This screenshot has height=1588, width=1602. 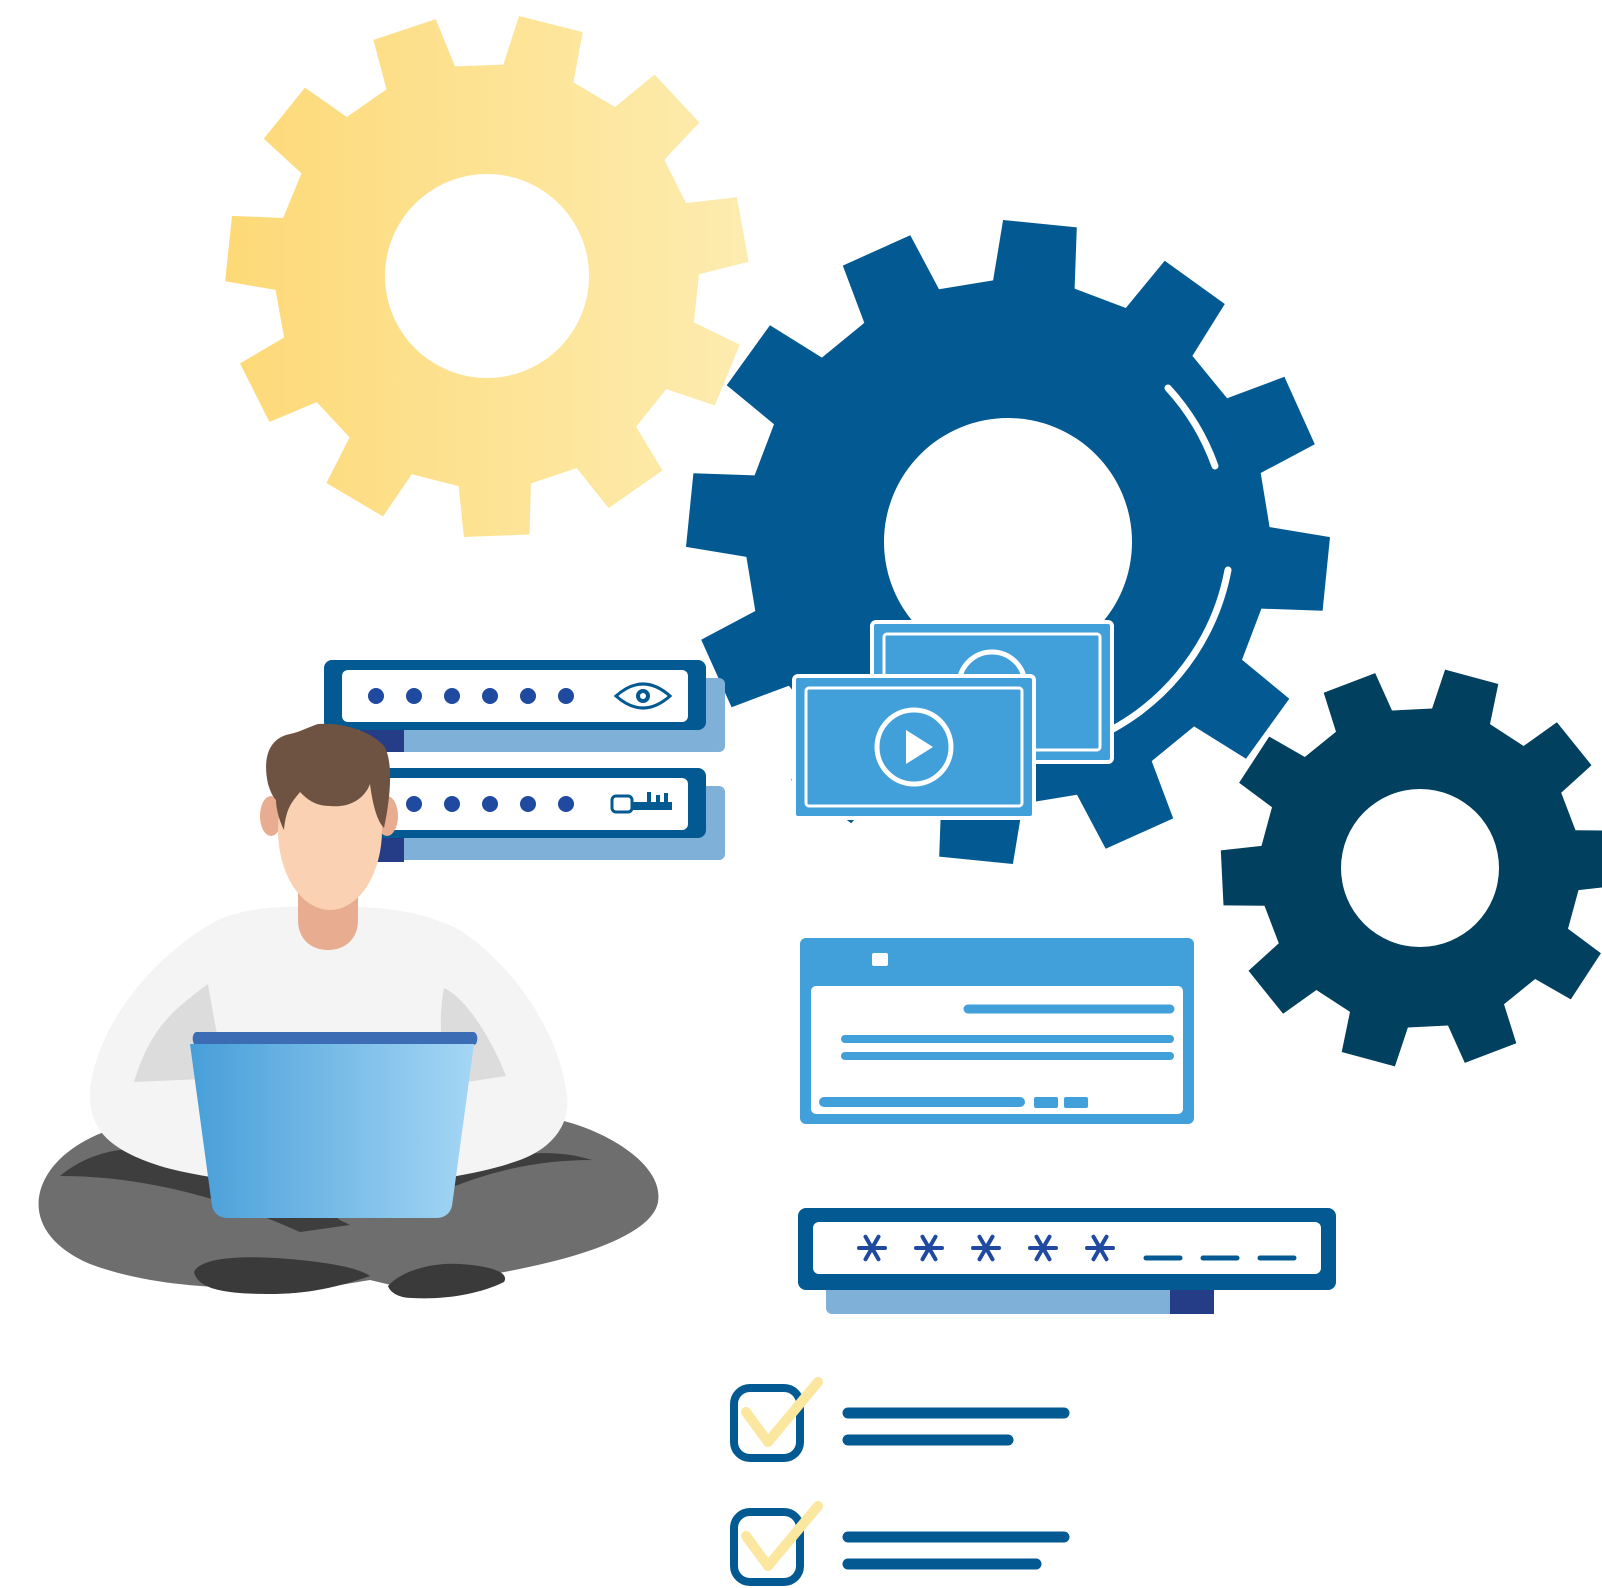 I want to click on checklist, so click(x=900, y=1481).